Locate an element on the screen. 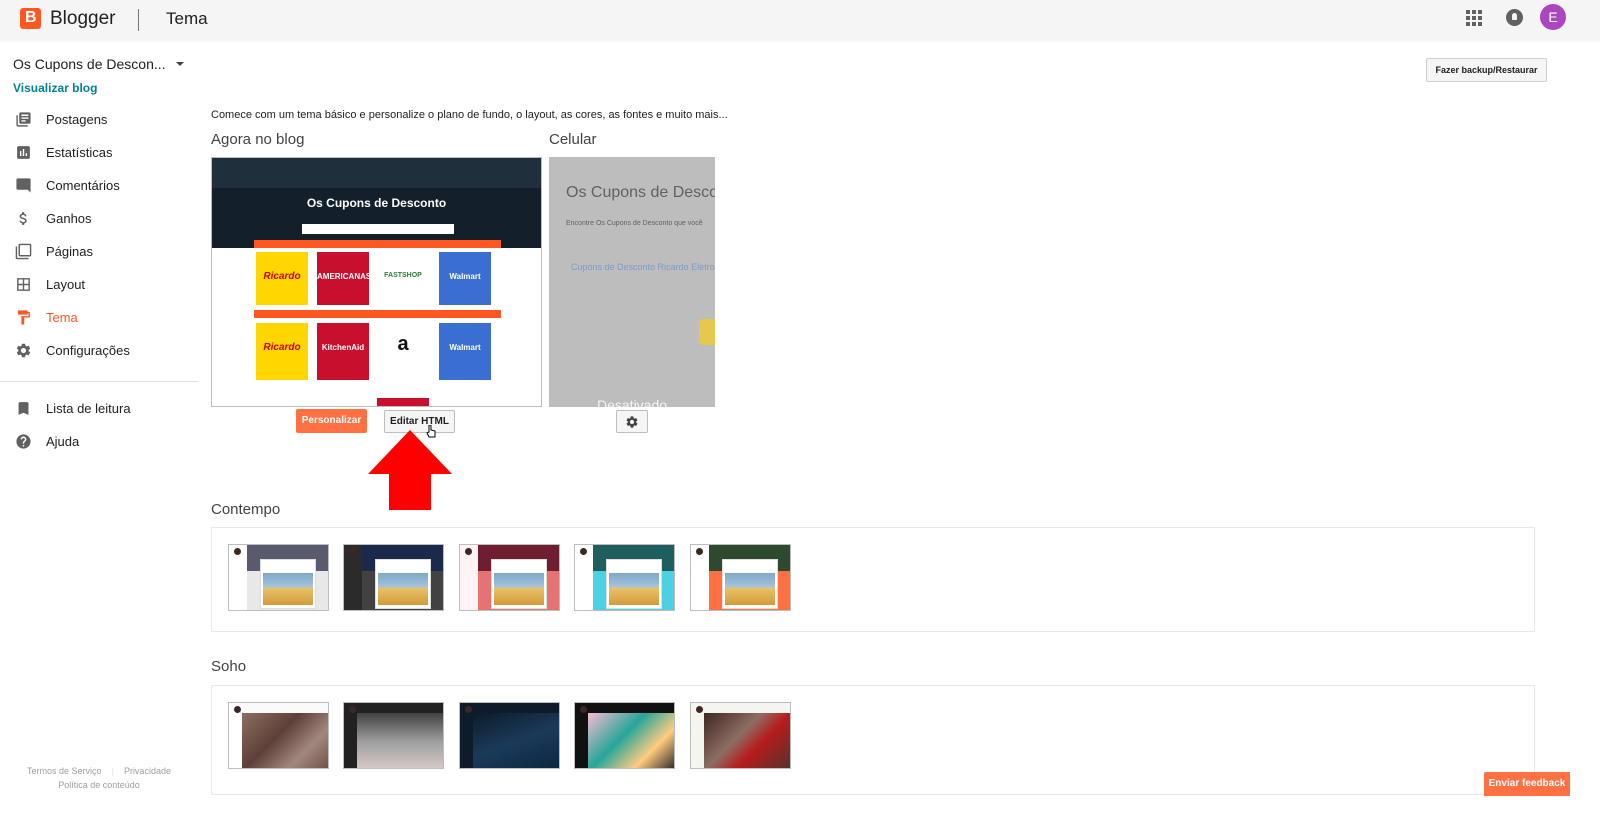  mobile-status: Desativado is located at coordinates (632, 402).